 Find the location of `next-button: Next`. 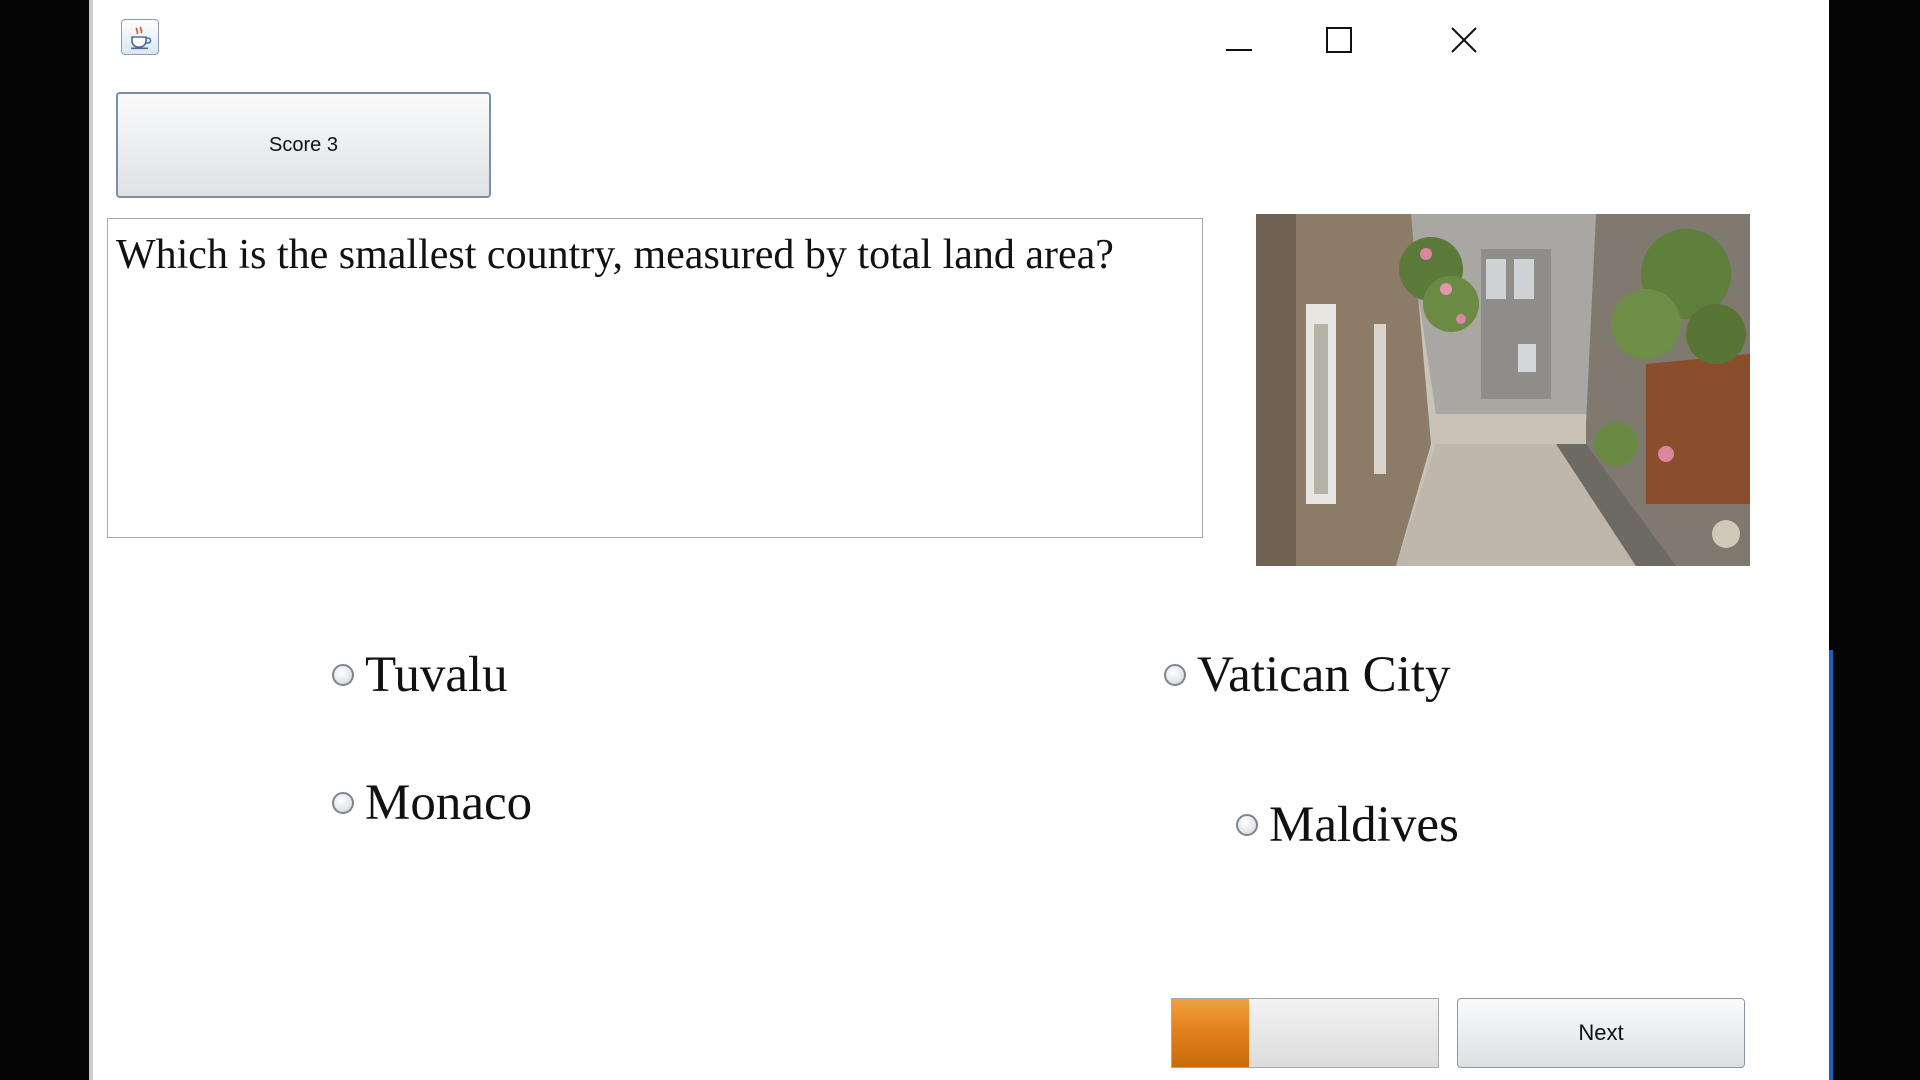

next-button: Next is located at coordinates (1601, 1033).